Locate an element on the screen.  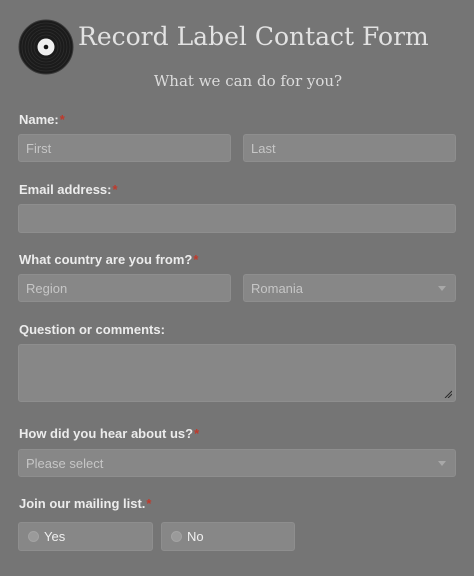
resize-handle-icon is located at coordinates (448, 394).